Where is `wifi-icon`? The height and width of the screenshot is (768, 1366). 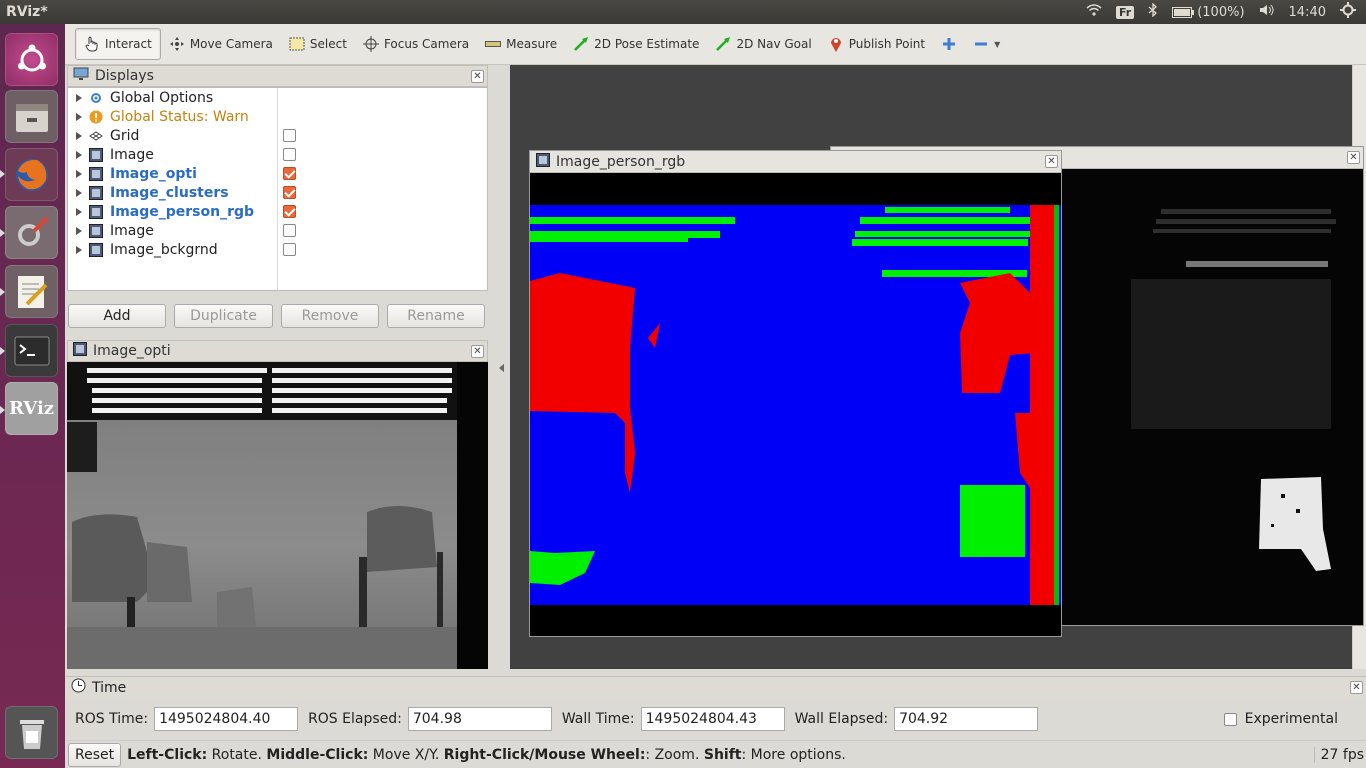
wifi-icon is located at coordinates (1094, 12).